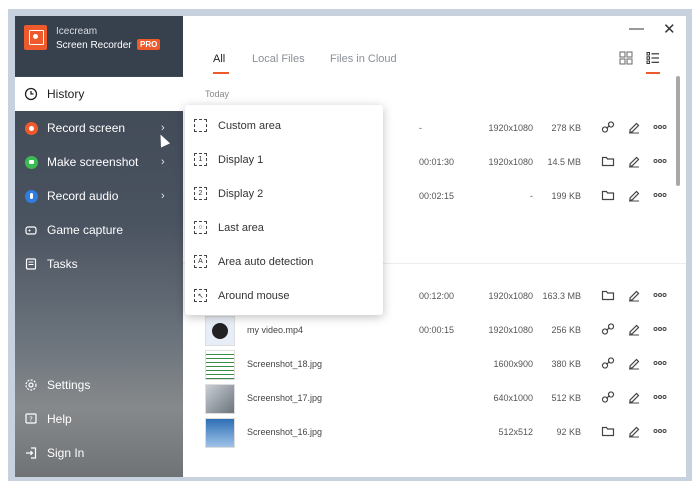 This screenshot has height=490, width=700. I want to click on image-thumbnail, so click(220, 433).